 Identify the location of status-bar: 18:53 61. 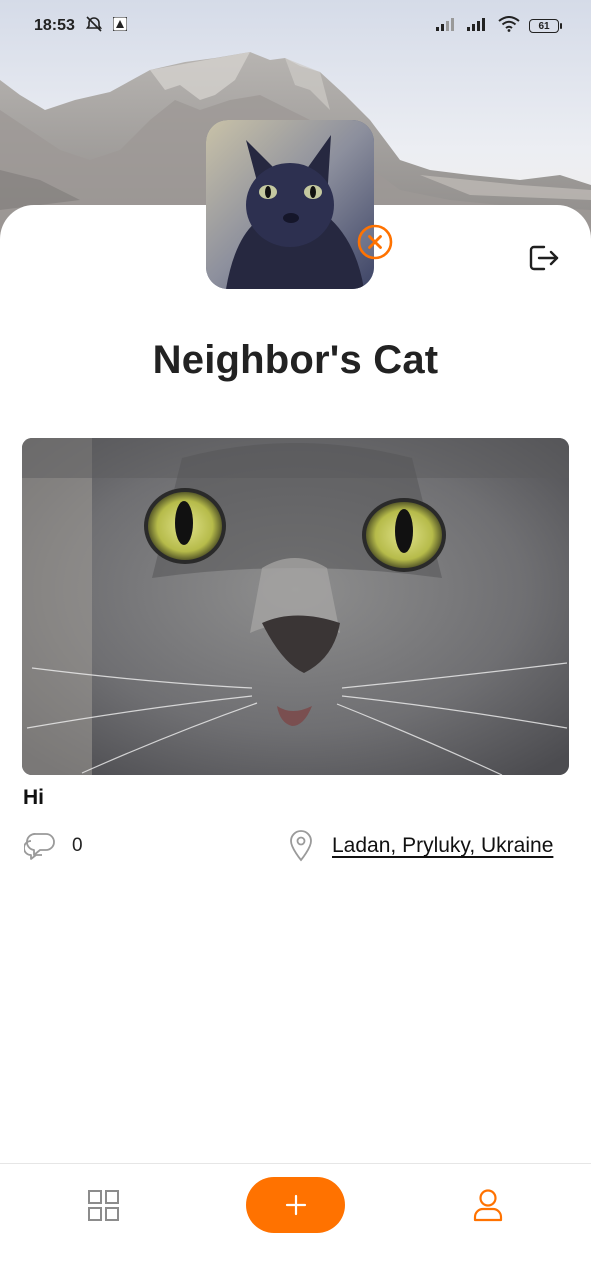
(295, 26).